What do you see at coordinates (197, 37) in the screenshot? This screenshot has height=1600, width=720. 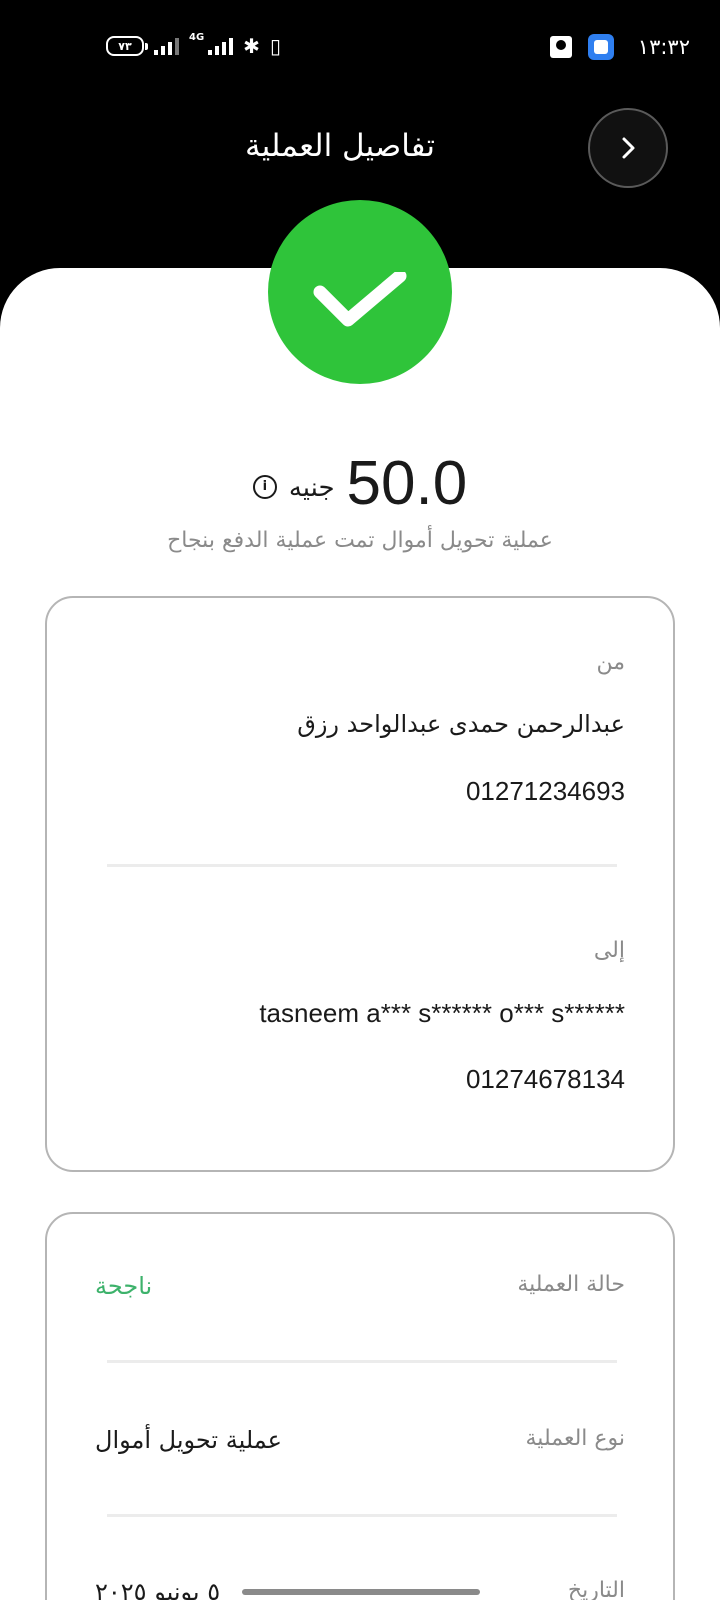 I see `network-type: 4G` at bounding box center [197, 37].